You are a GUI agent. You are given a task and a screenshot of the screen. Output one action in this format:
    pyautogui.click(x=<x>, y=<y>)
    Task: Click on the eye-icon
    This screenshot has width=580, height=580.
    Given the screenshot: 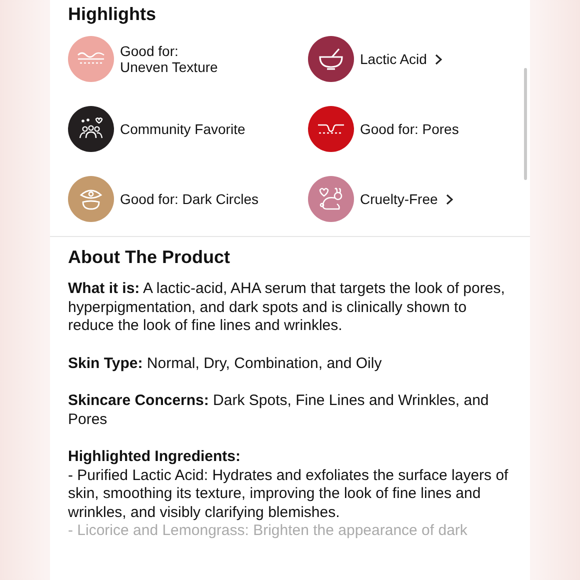 What is the action you would take?
    pyautogui.click(x=91, y=199)
    